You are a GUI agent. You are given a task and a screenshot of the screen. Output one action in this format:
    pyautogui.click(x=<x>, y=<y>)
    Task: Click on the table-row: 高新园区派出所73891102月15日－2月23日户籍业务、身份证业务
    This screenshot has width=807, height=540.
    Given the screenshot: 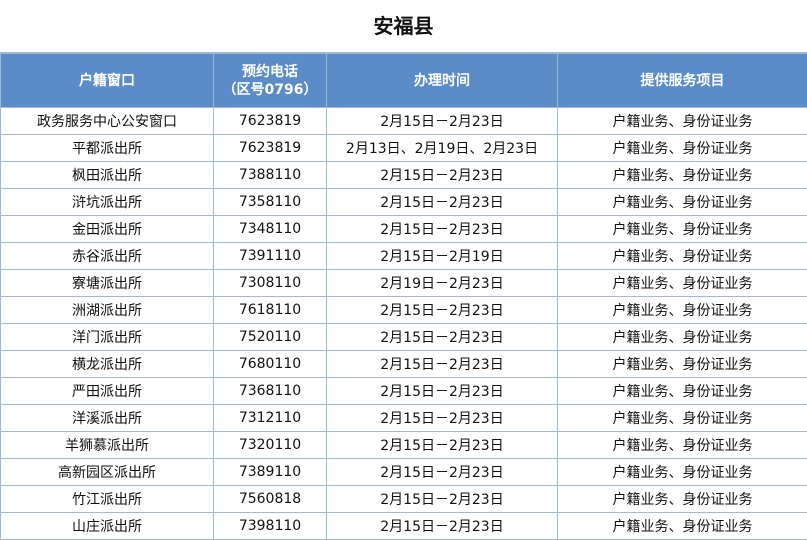 What is the action you would take?
    pyautogui.click(x=404, y=472)
    